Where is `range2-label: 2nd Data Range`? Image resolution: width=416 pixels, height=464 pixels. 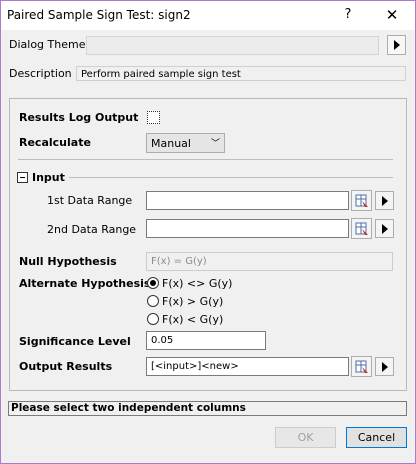
range2-label: 2nd Data Range is located at coordinates (92, 229).